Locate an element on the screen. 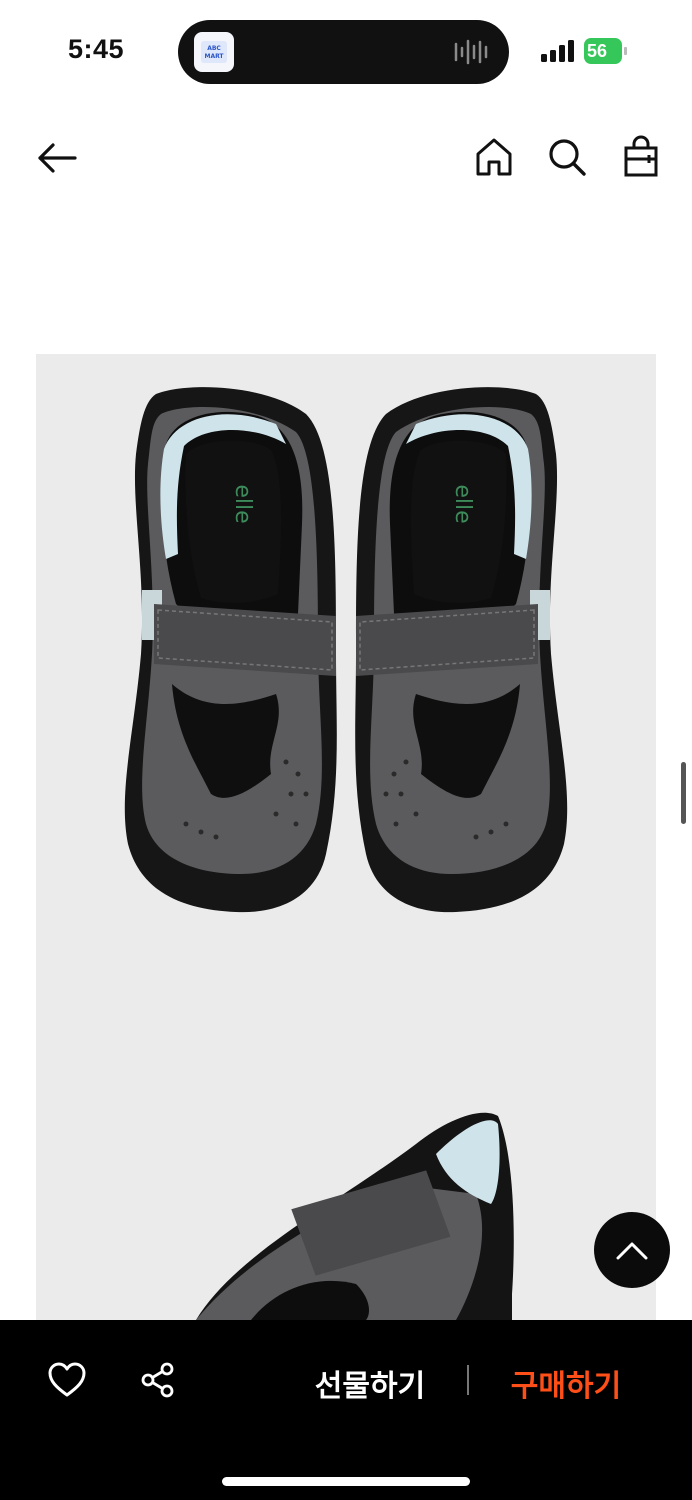 This screenshot has height=1500, width=692. heart-icon is located at coordinates (67, 1379).